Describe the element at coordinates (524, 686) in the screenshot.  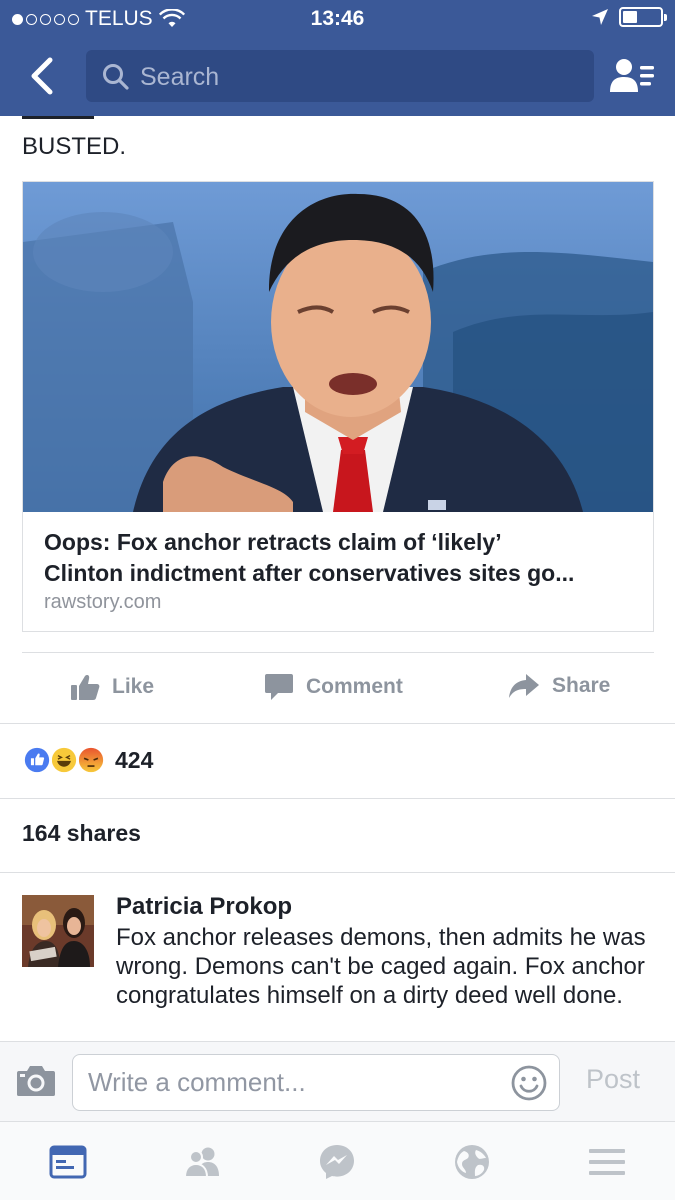
I see `share-arrow-icon` at that location.